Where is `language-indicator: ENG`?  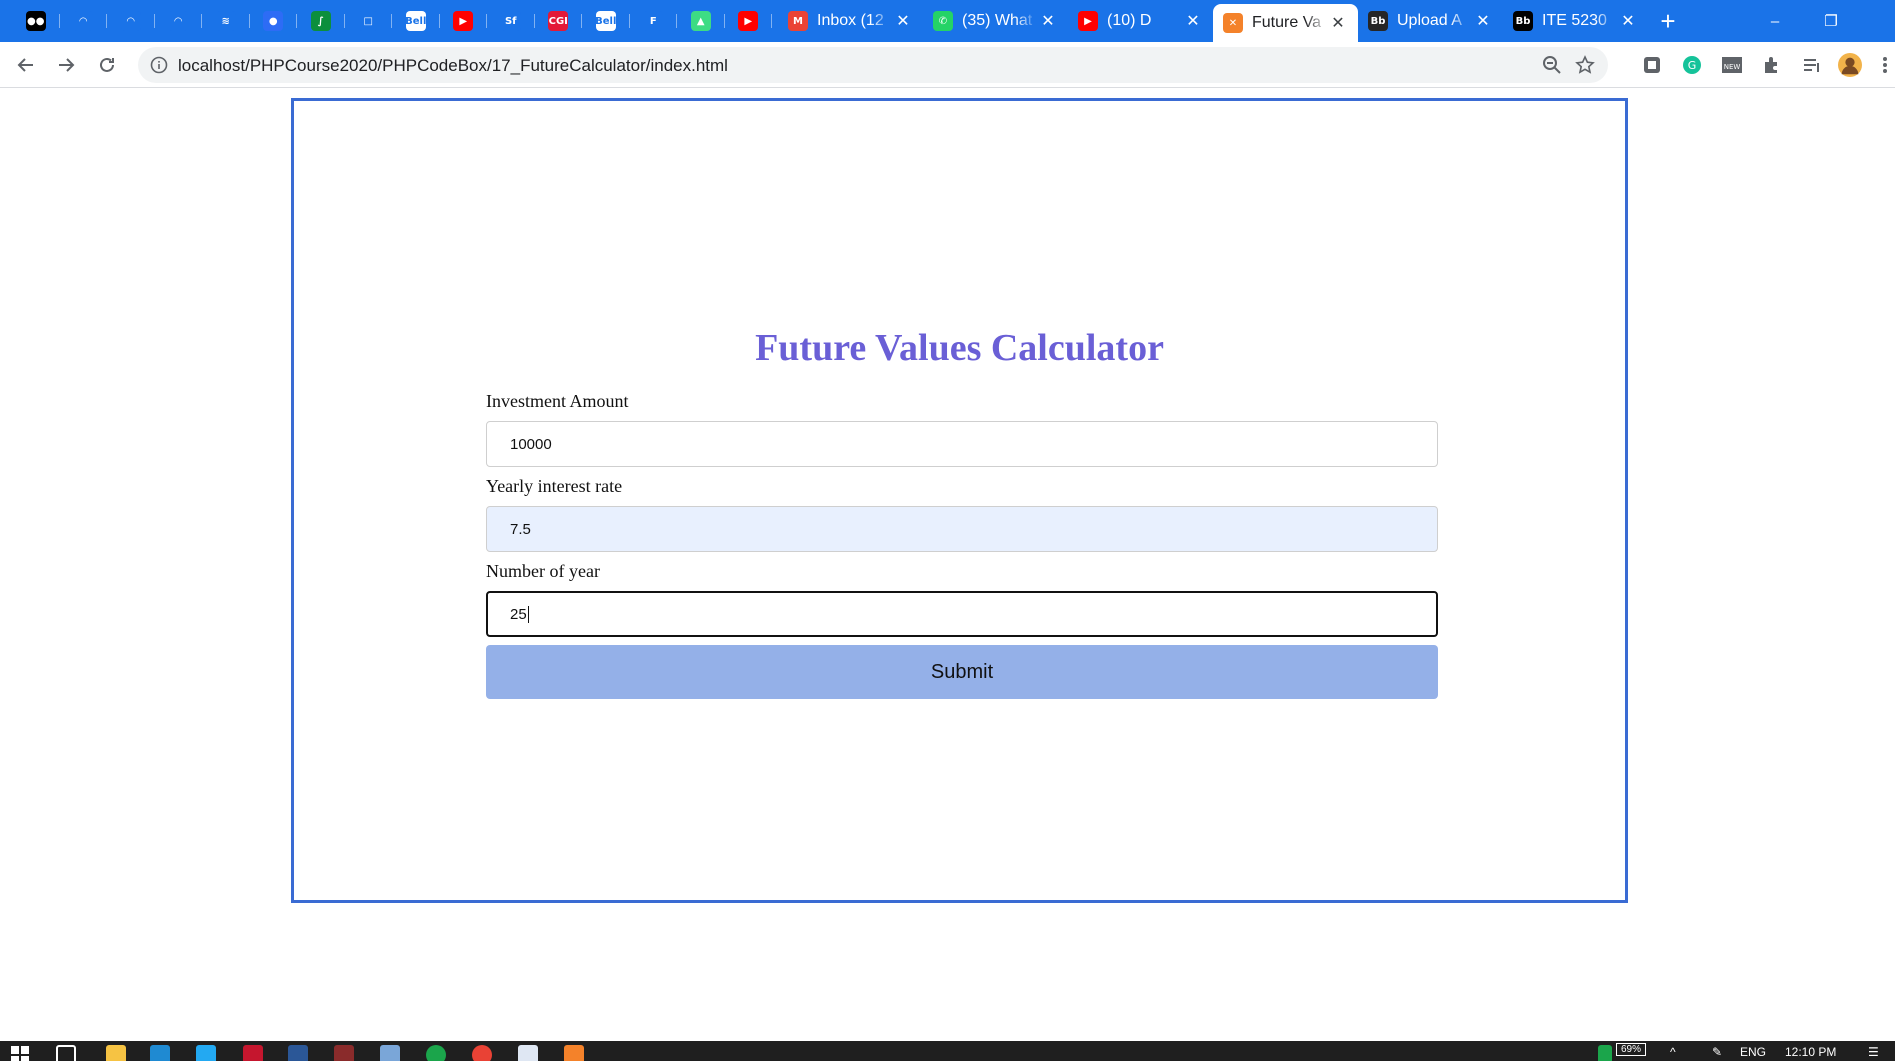 language-indicator: ENG is located at coordinates (1753, 1052).